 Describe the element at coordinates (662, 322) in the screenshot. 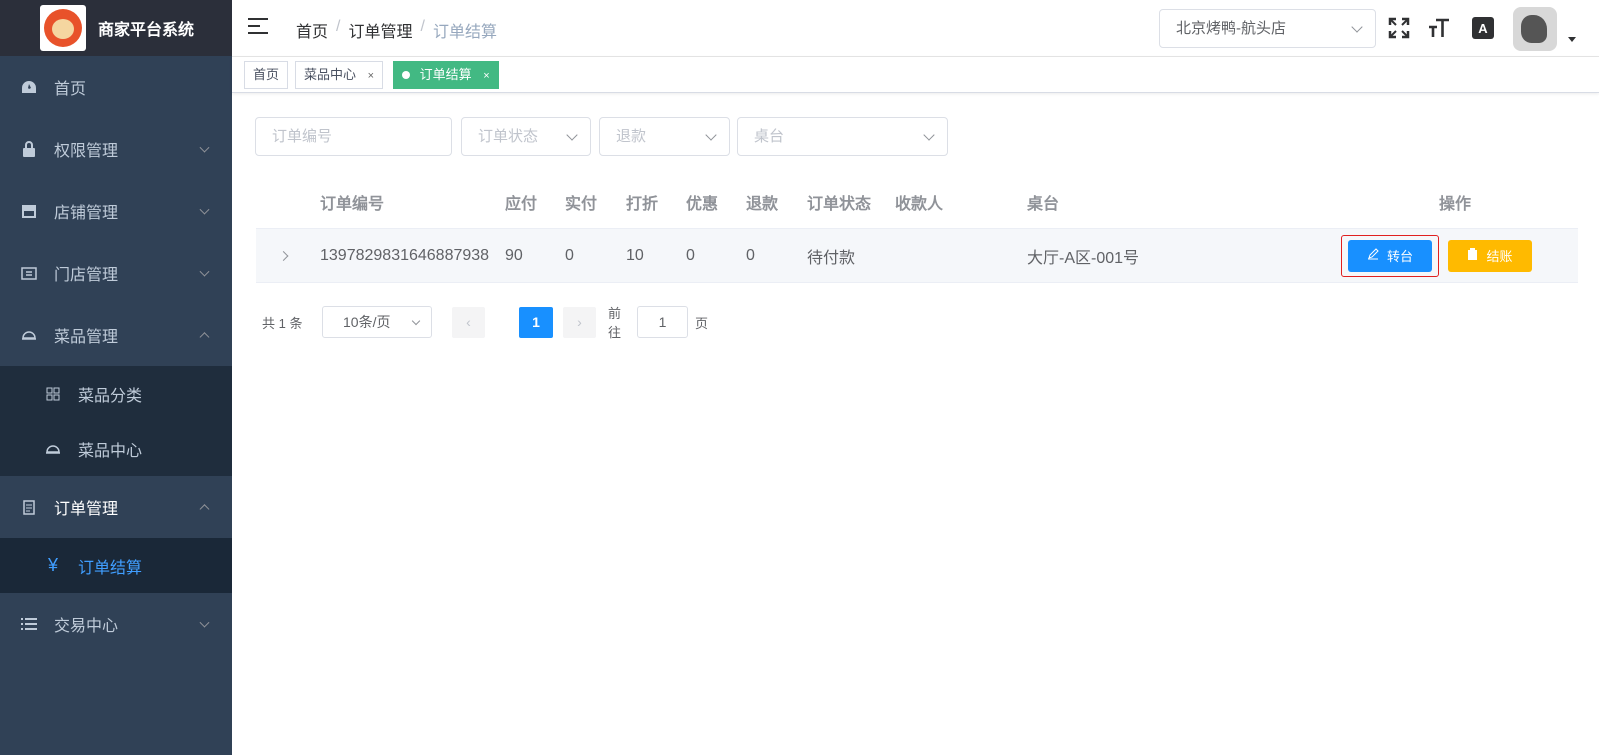

I see `goto-page-input: 1` at that location.